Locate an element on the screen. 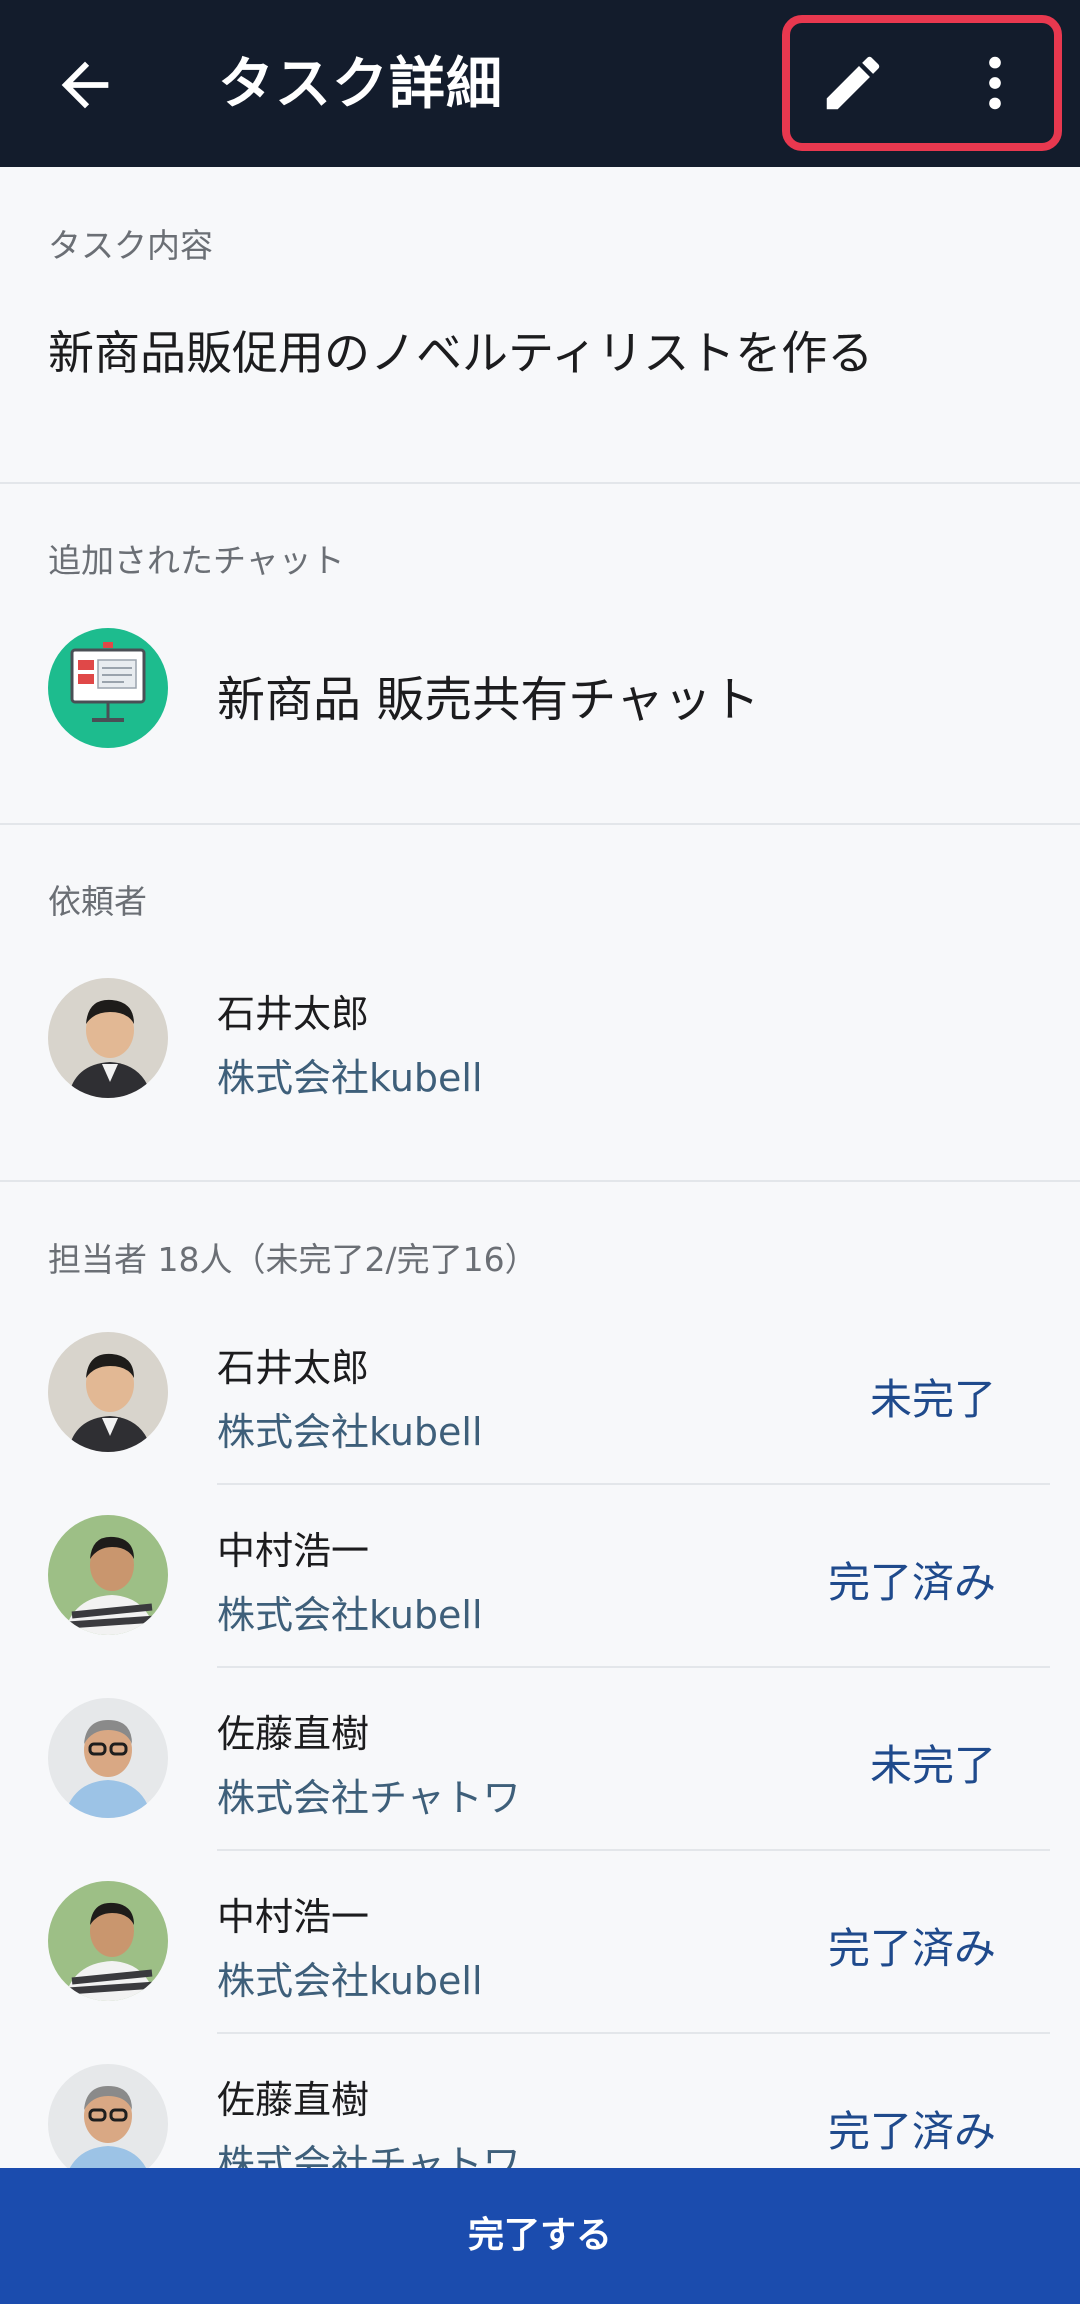  assignee-name: 石井太郎 is located at coordinates (293, 1368).